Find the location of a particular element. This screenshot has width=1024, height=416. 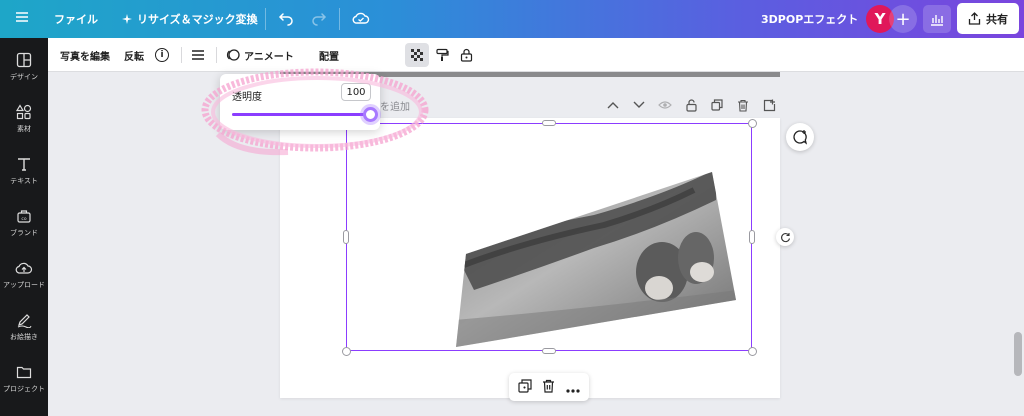

transparency-value-input: 100 is located at coordinates (356, 92).